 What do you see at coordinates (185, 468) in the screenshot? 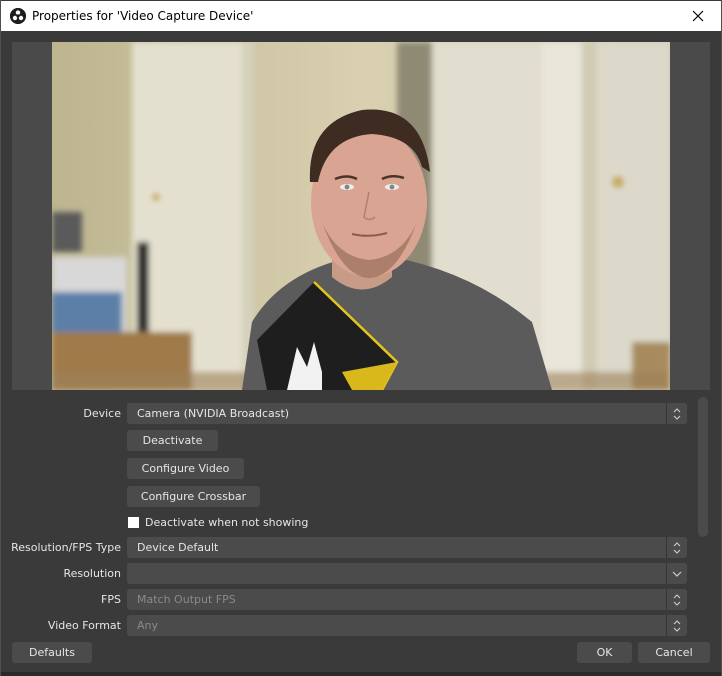
I see `configure-video-button: Configure Video` at bounding box center [185, 468].